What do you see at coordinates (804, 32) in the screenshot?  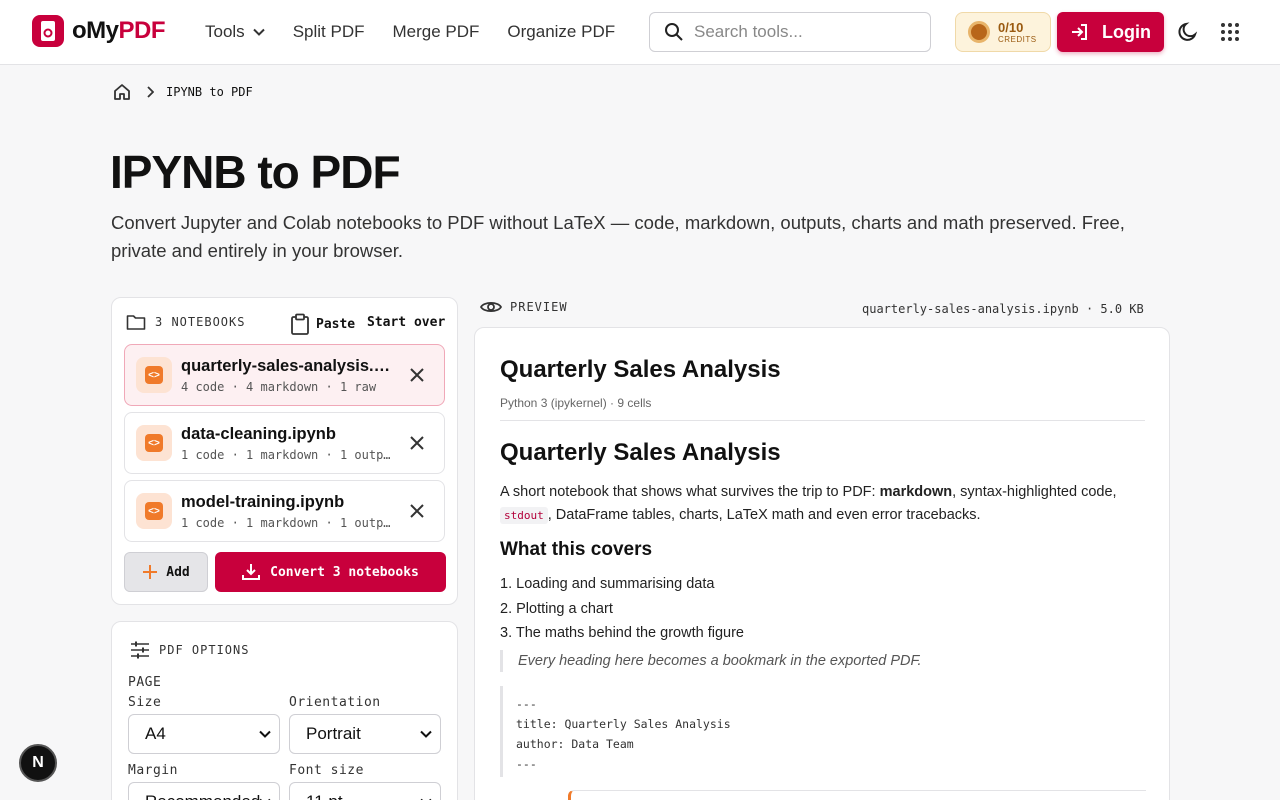 I see `search-input` at bounding box center [804, 32].